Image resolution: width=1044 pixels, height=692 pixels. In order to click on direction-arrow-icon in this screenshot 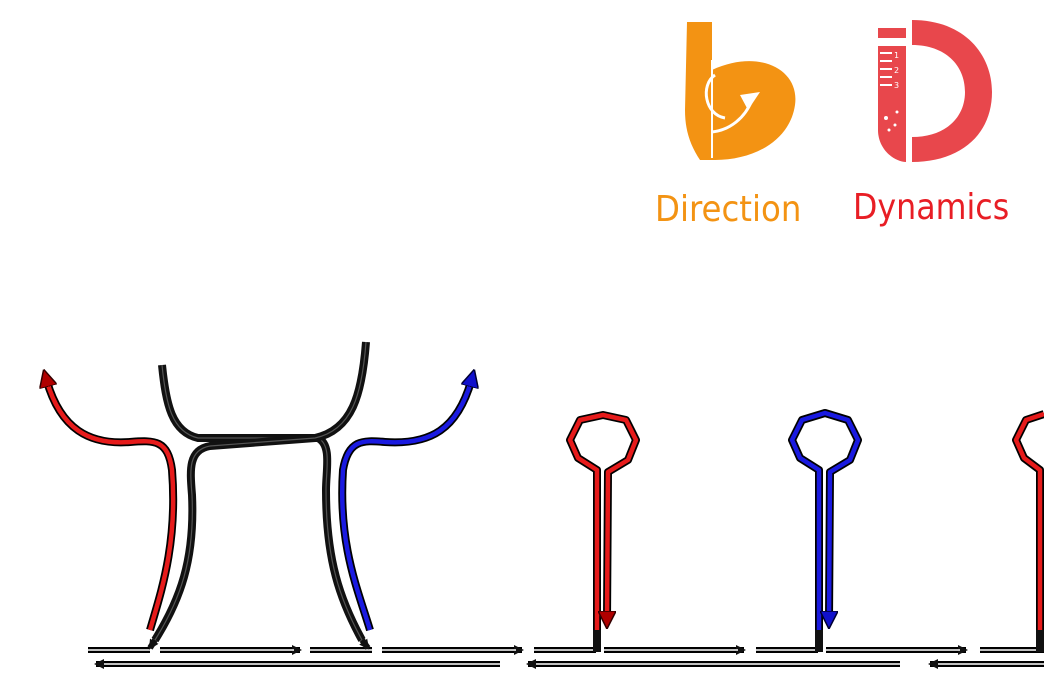, I will do `click(740, 91)`.